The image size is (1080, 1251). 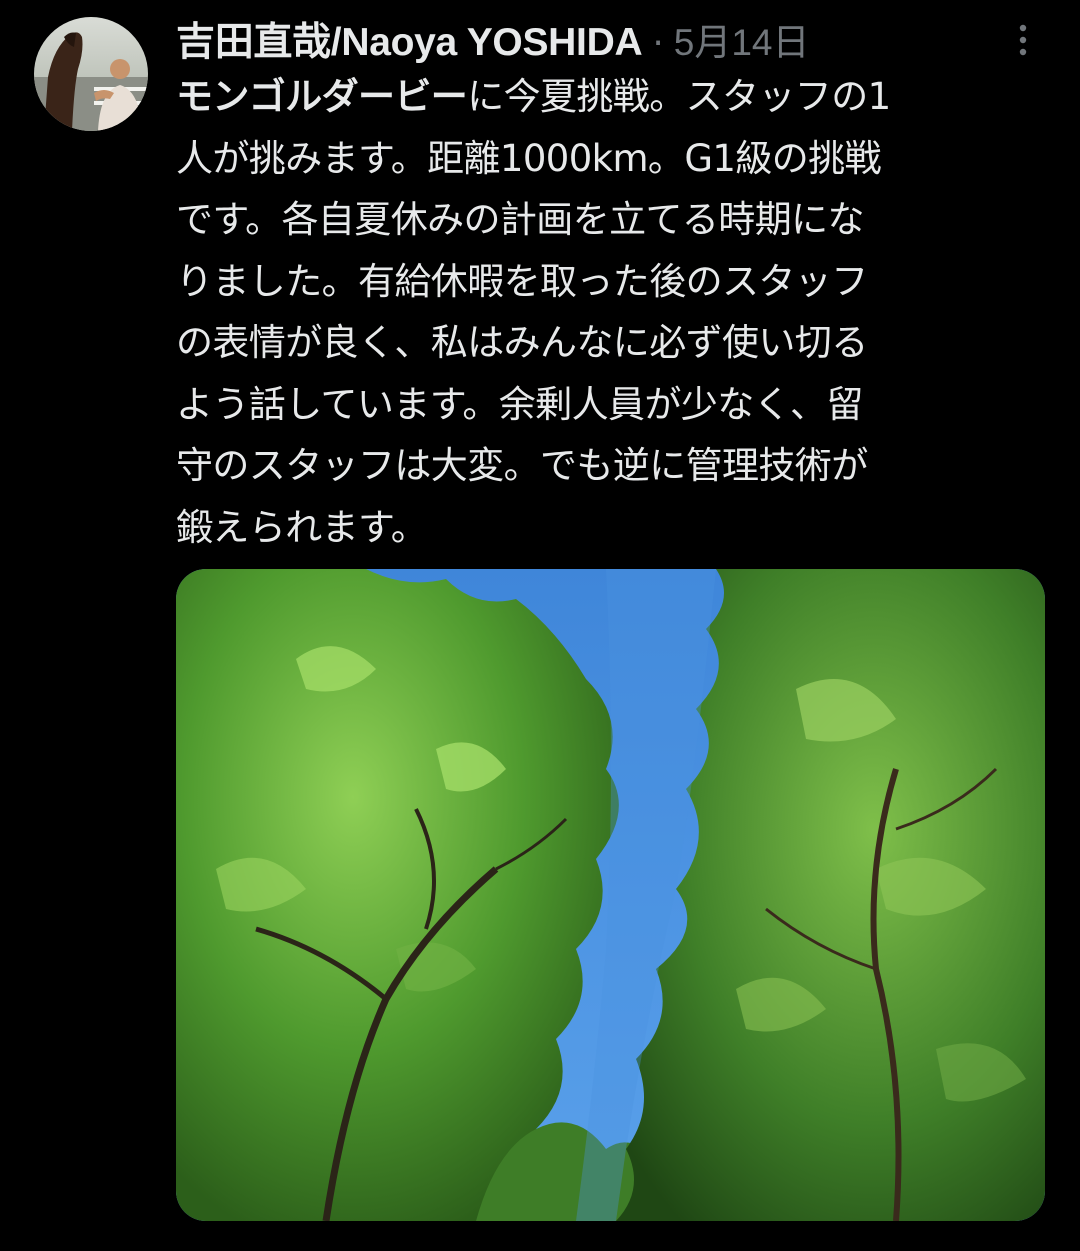 I want to click on tweet-text-line: りました。有給休暇を取った後のスタッフ, so click(x=522, y=281).